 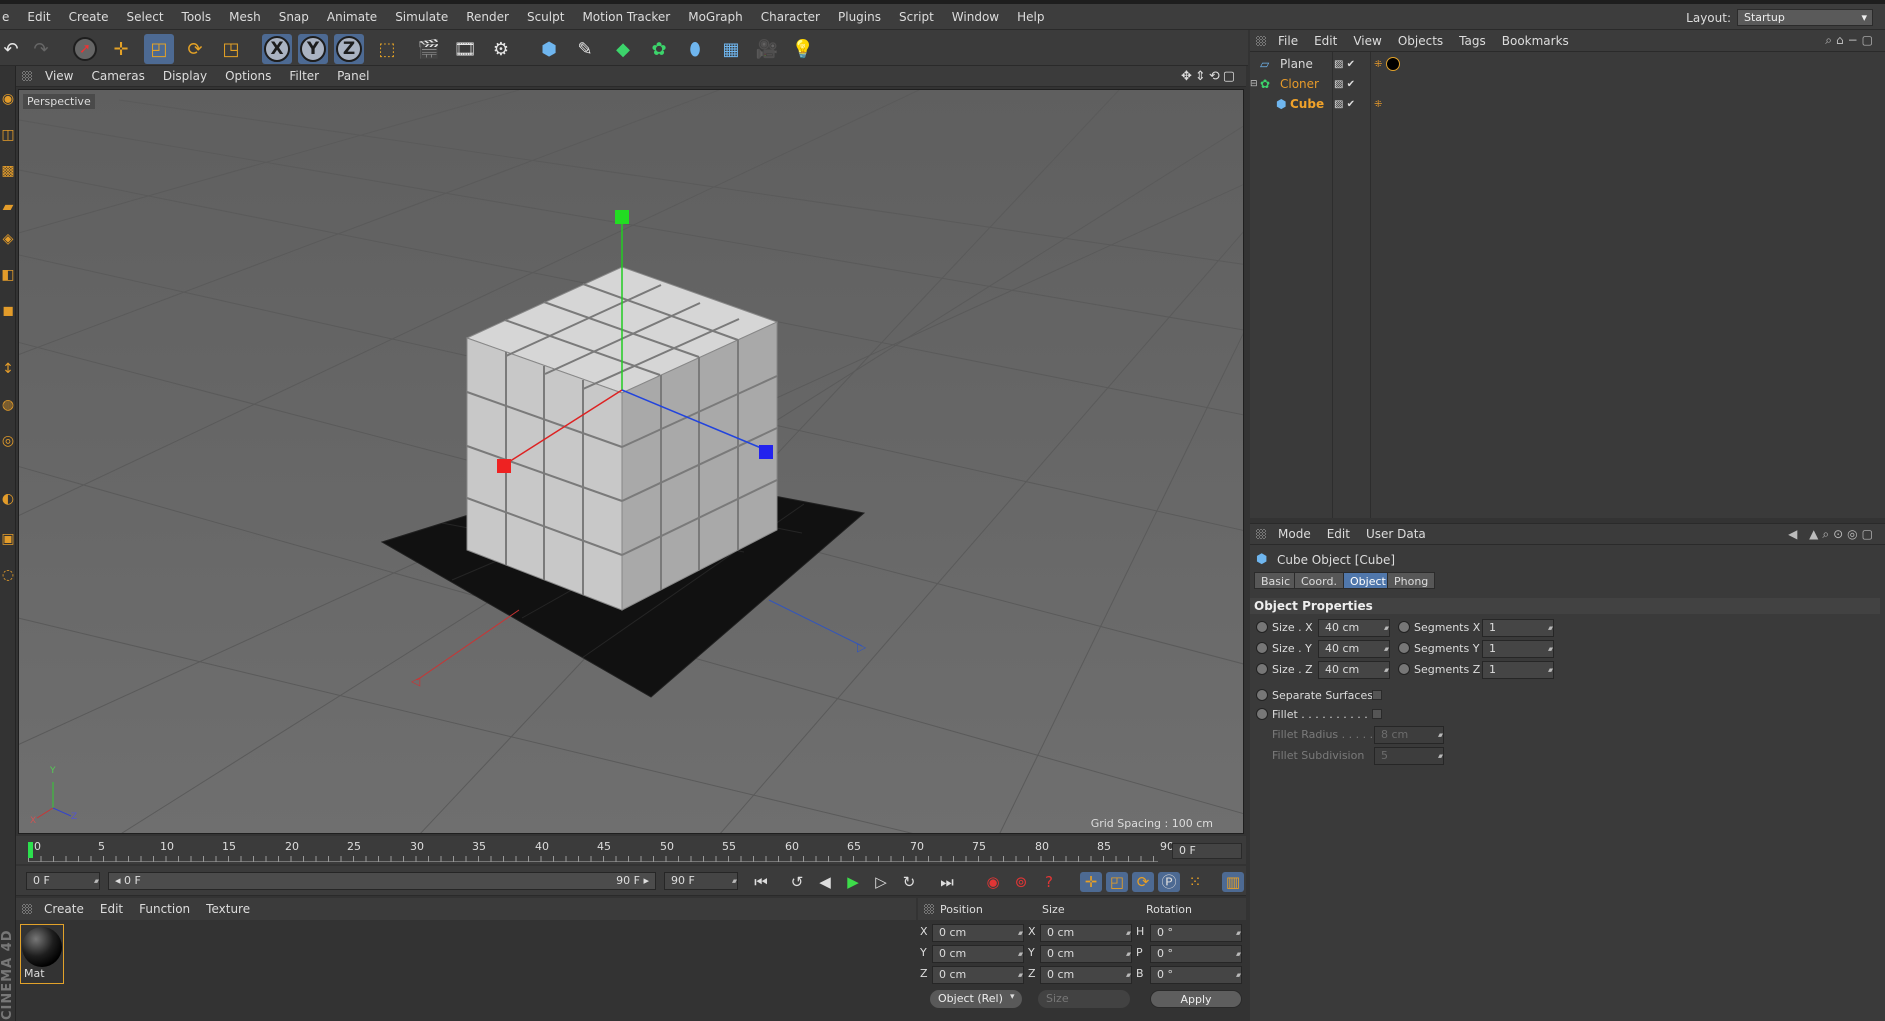 What do you see at coordinates (159, 49) in the screenshot?
I see `scale-tool-icon: ◰` at bounding box center [159, 49].